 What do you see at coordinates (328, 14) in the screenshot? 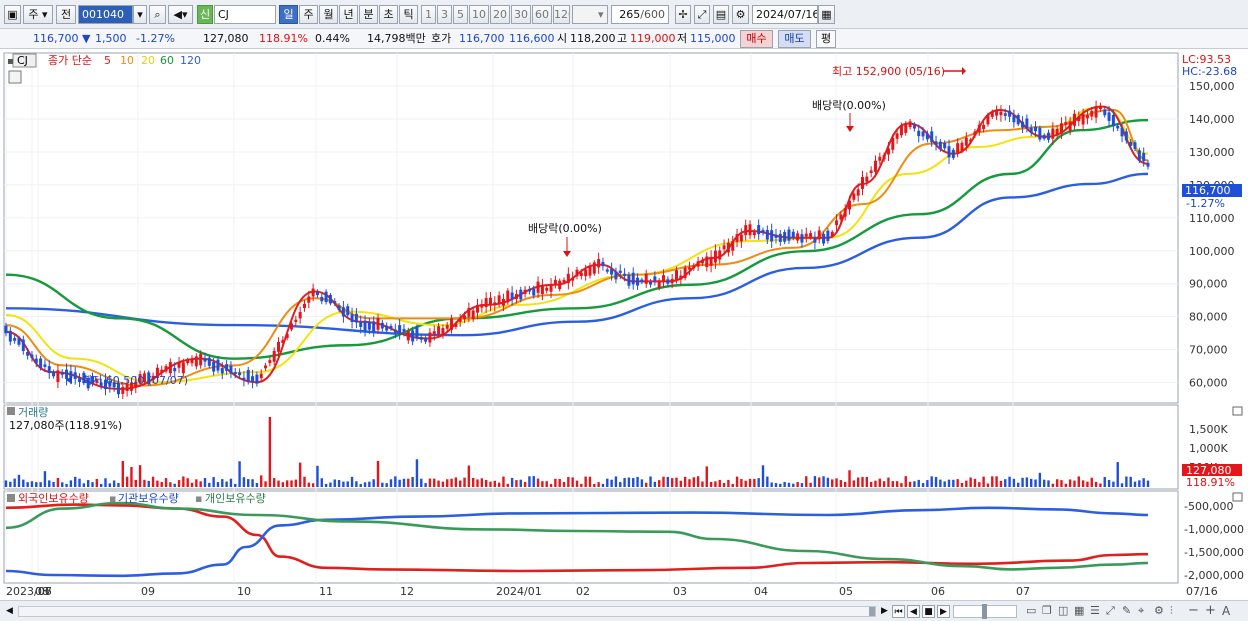
I see `period-month: 월` at bounding box center [328, 14].